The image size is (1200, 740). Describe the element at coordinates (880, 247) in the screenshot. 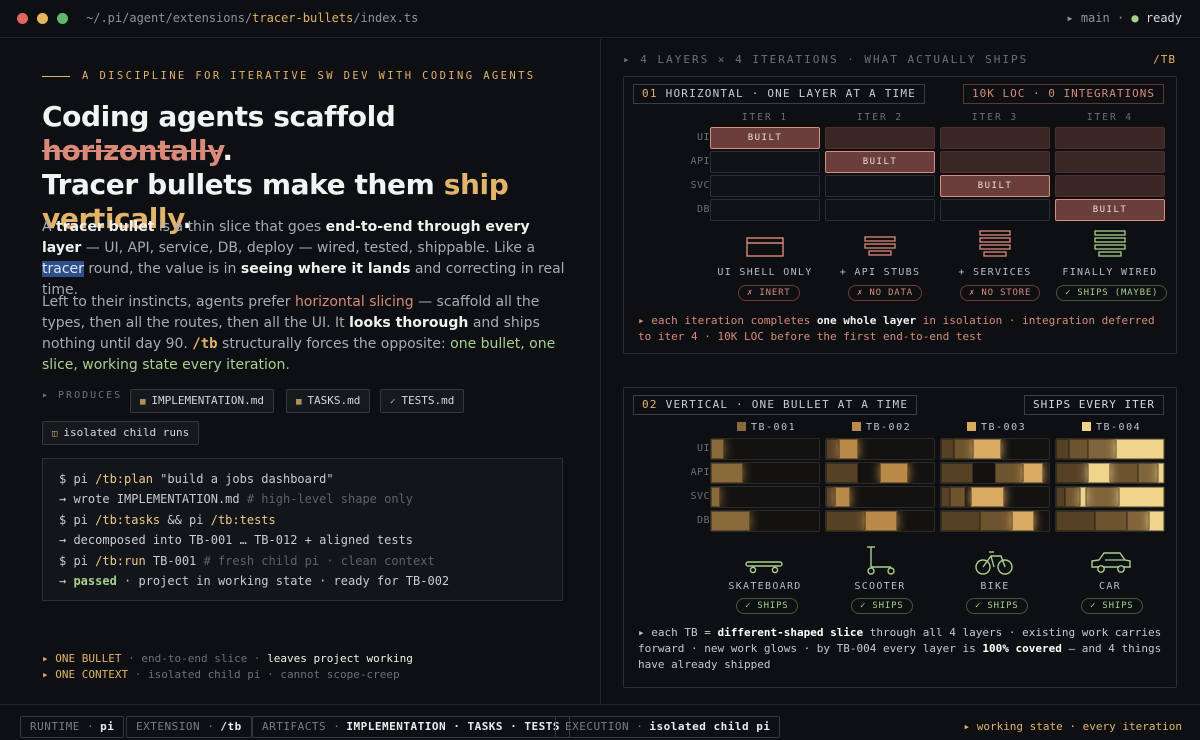

I see `api-stack-icon` at that location.